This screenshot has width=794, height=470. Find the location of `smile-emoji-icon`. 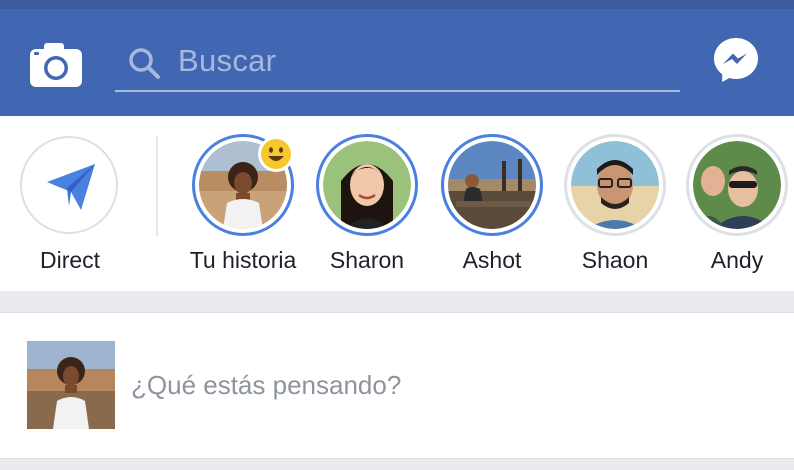

smile-emoji-icon is located at coordinates (276, 154).